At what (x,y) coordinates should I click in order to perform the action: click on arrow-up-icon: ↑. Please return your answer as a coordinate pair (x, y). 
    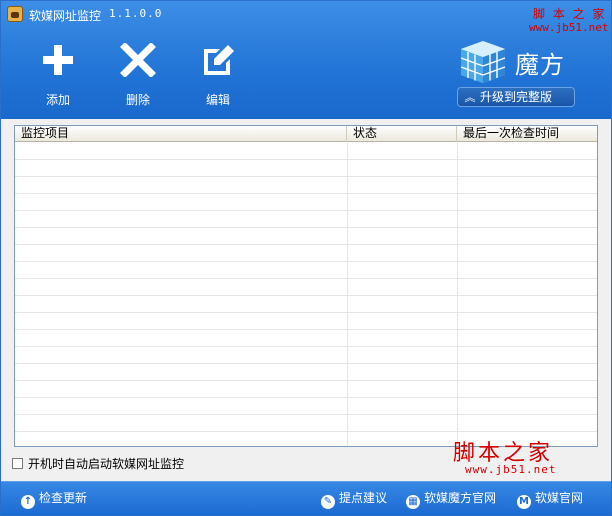
    Looking at the image, I should click on (28, 502).